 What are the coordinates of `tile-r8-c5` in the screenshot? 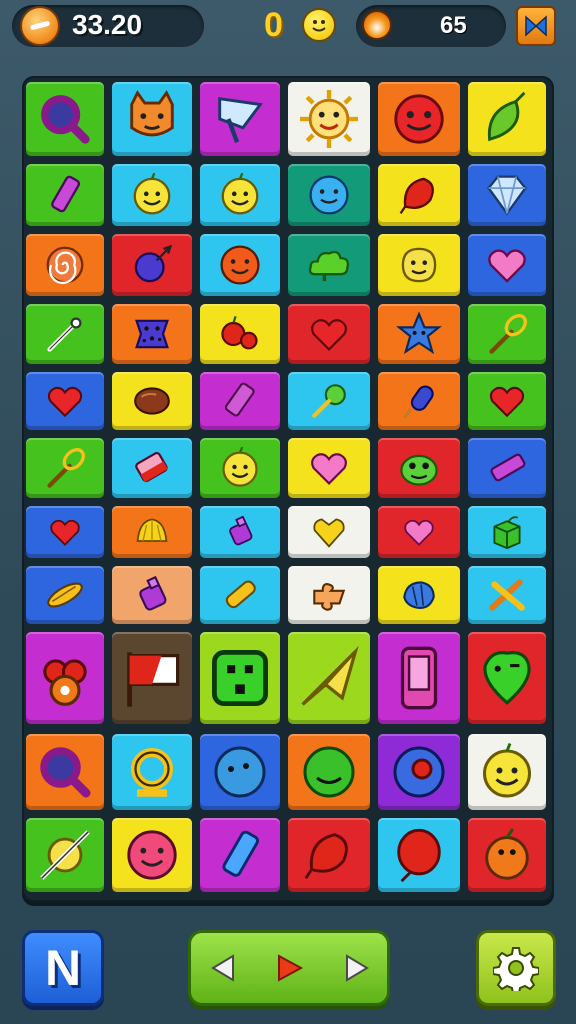 It's located at (507, 678).